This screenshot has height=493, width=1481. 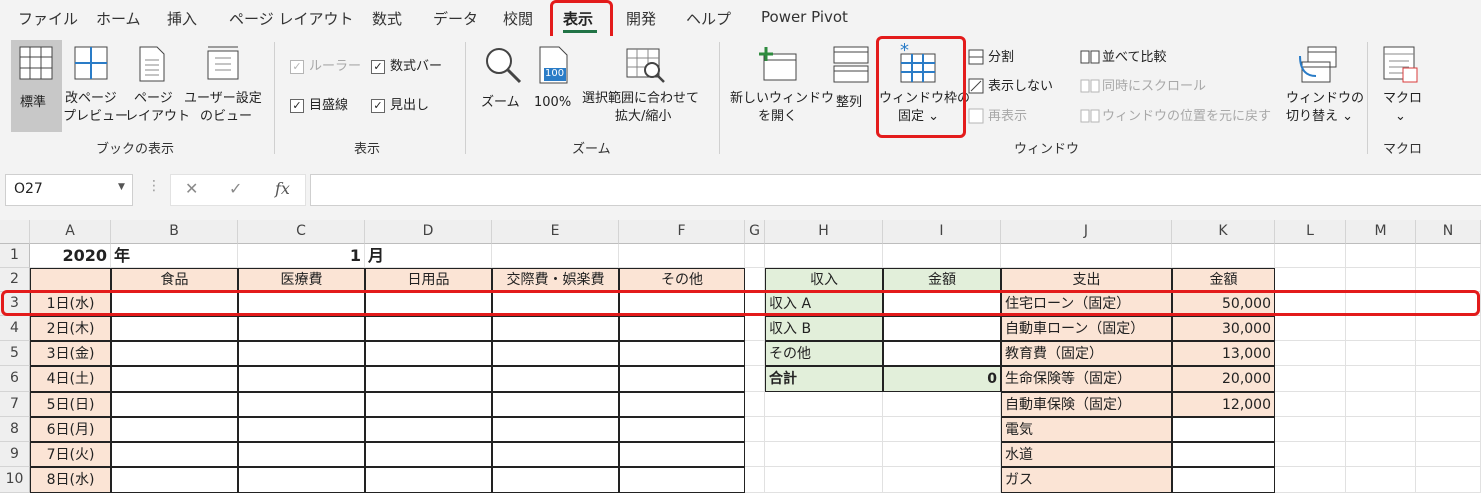 What do you see at coordinates (824, 353) in the screenshot?
I see `income-label-cell: その他` at bounding box center [824, 353].